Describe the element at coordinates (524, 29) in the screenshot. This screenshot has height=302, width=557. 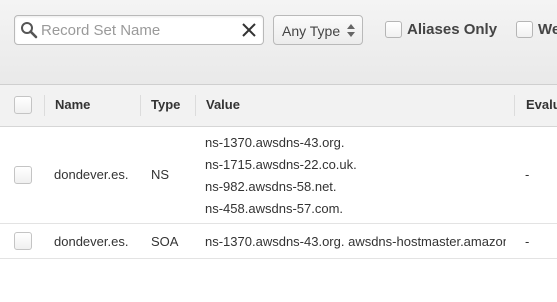
I see `weighted-checkbox` at that location.